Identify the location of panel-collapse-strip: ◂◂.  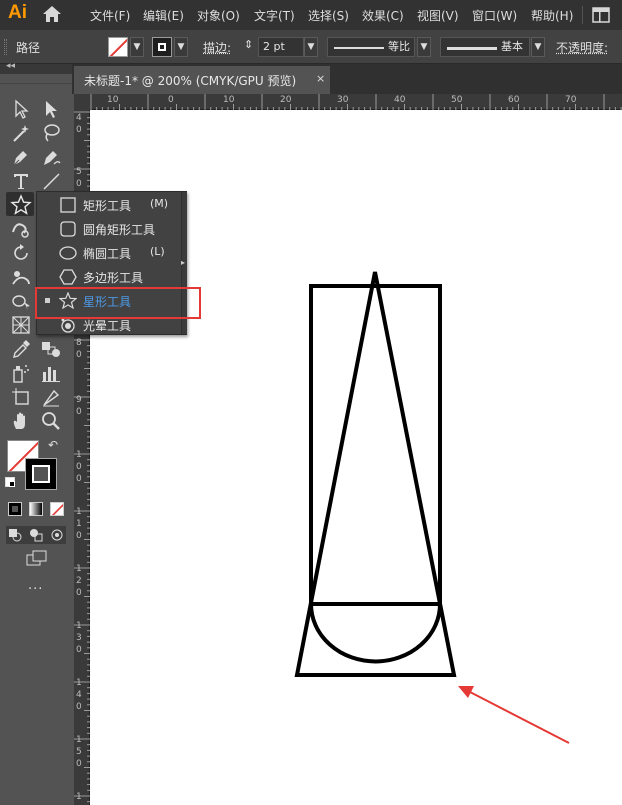
(36, 67).